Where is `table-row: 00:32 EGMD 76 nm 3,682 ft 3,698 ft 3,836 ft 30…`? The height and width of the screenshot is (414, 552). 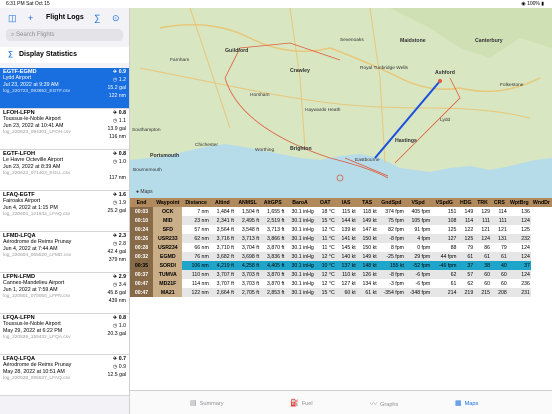 table-row: 00:32 EGMD 76 nm 3,682 ft 3,698 ft 3,836 ft 30… is located at coordinates (341, 256).